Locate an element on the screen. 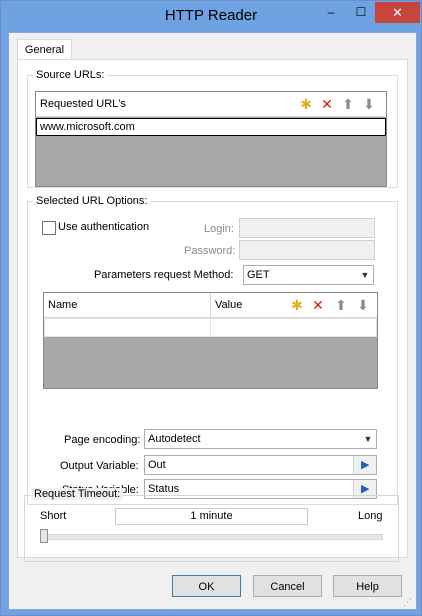 This screenshot has height=616, width=422. add-parameter-icon: ✱ is located at coordinates (297, 305).